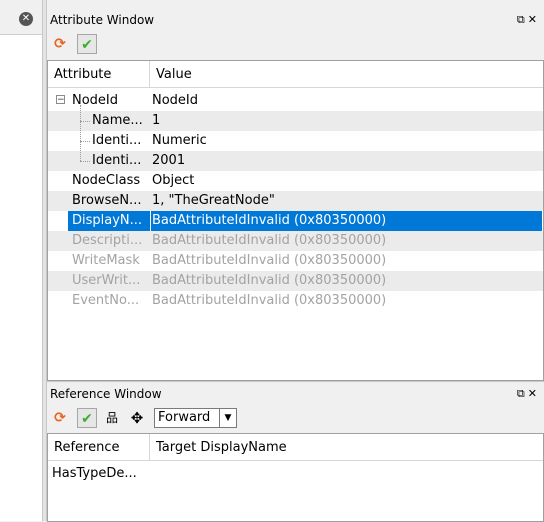 This screenshot has width=544, height=522. I want to click on attribute-row: Identi... 2001, so click(295, 161).